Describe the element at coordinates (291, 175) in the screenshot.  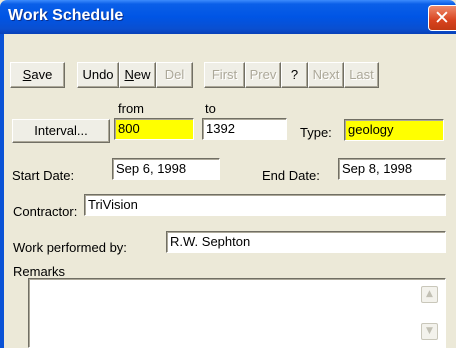
I see `end-date-label: End Date:` at that location.